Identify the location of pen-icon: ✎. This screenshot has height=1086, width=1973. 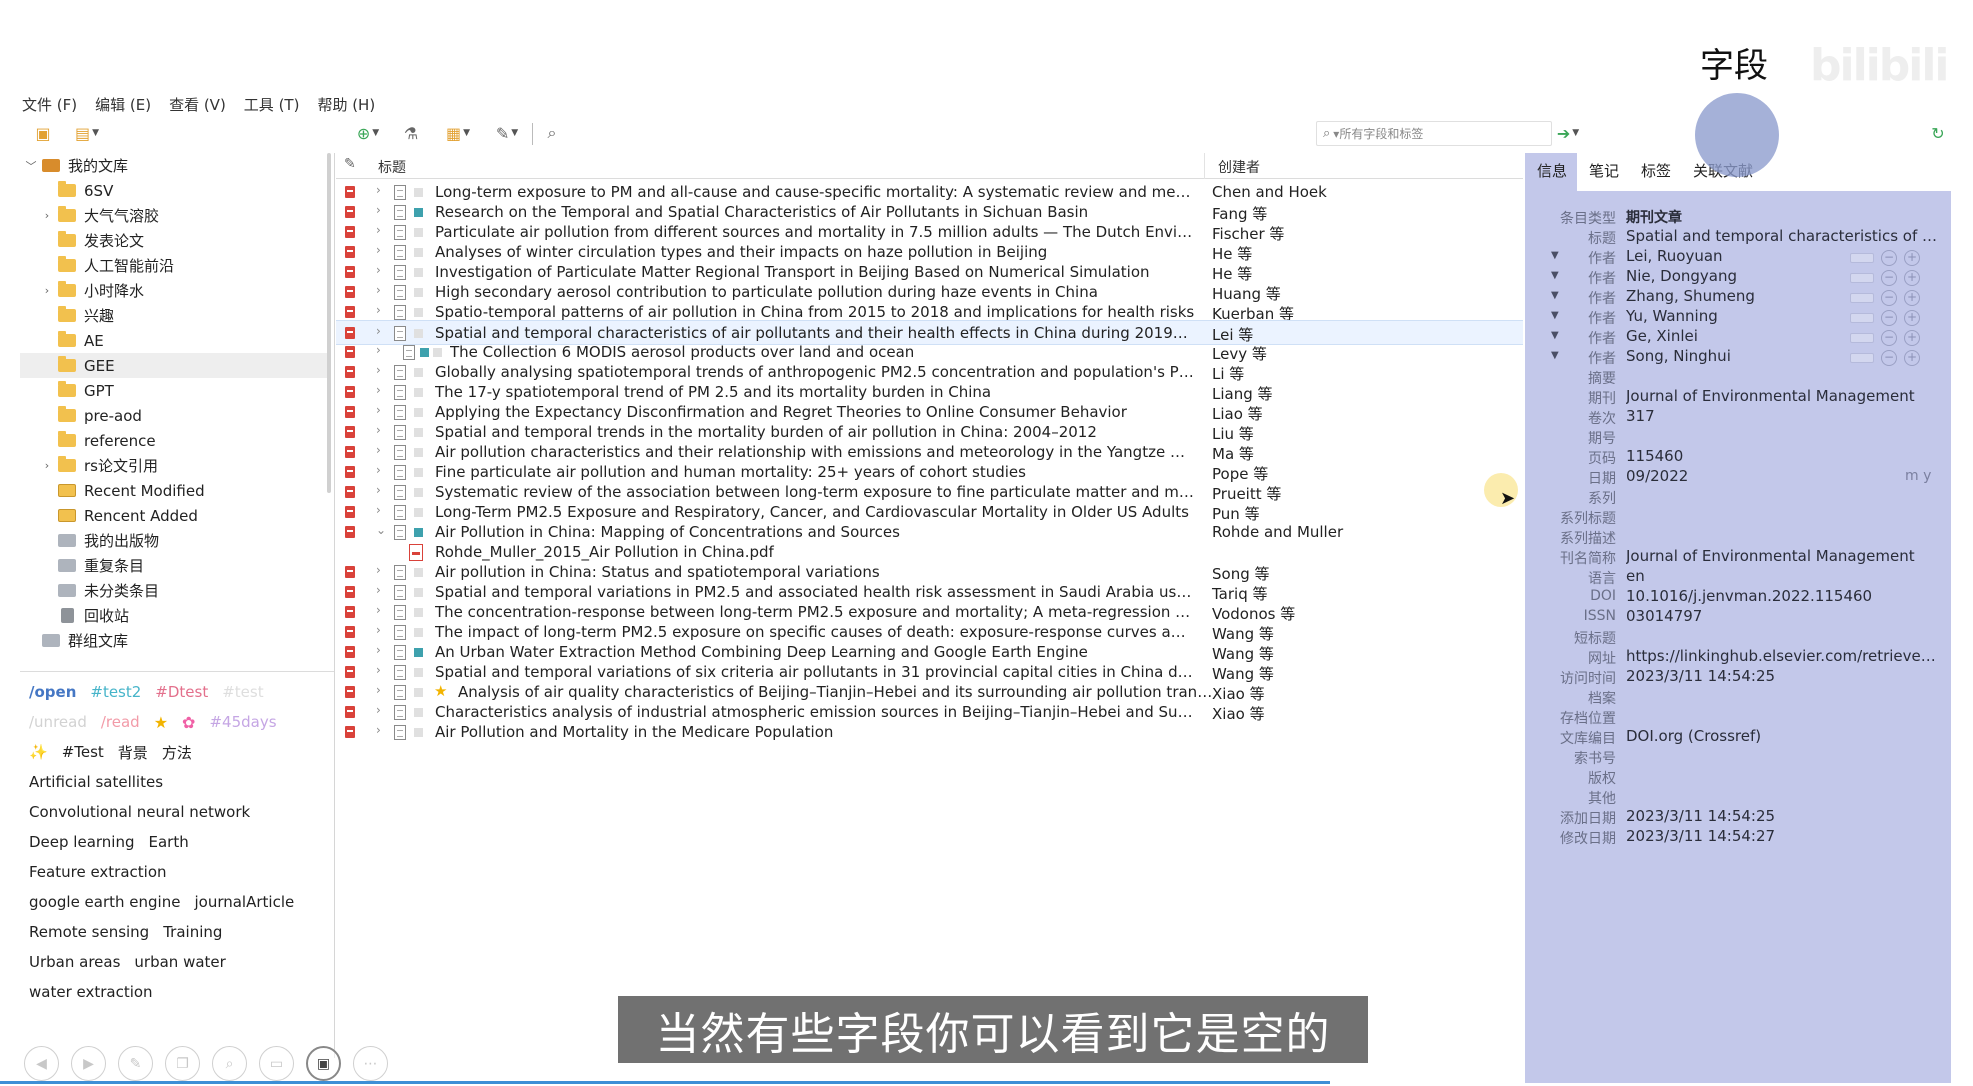
(135, 1063).